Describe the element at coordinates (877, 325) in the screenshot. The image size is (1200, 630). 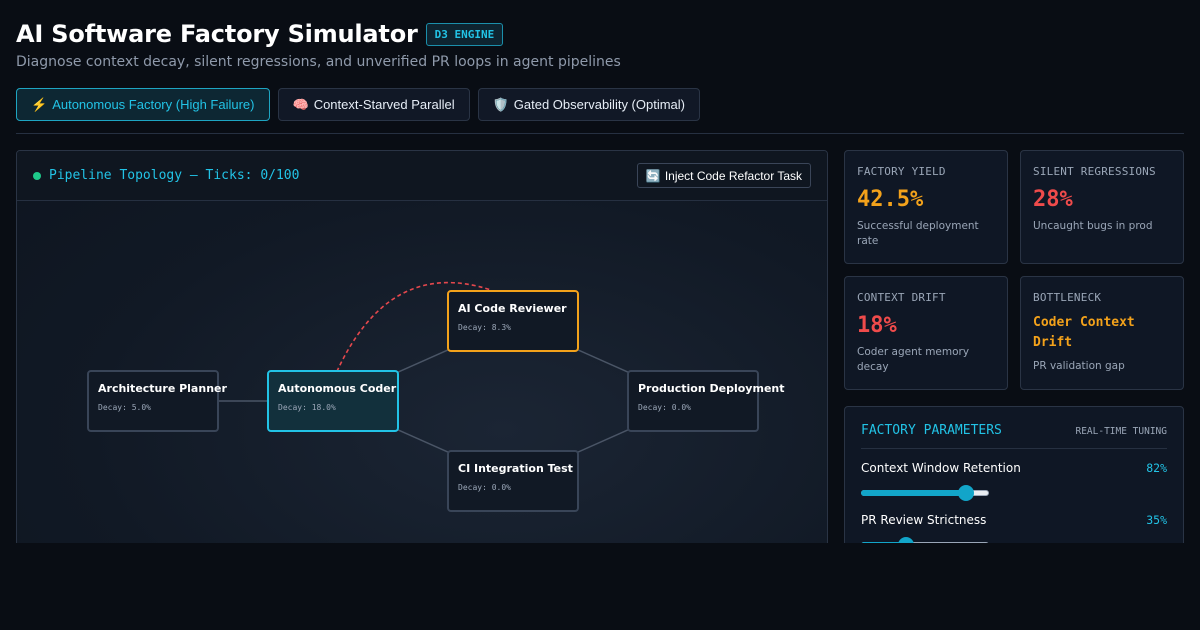
I see `metric-value: 18%` at that location.